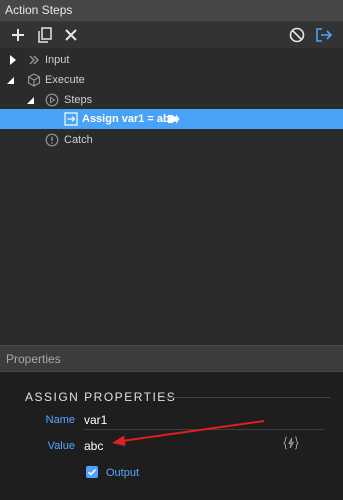 This screenshot has width=343, height=500. I want to click on double-chevron-icon, so click(34, 60).